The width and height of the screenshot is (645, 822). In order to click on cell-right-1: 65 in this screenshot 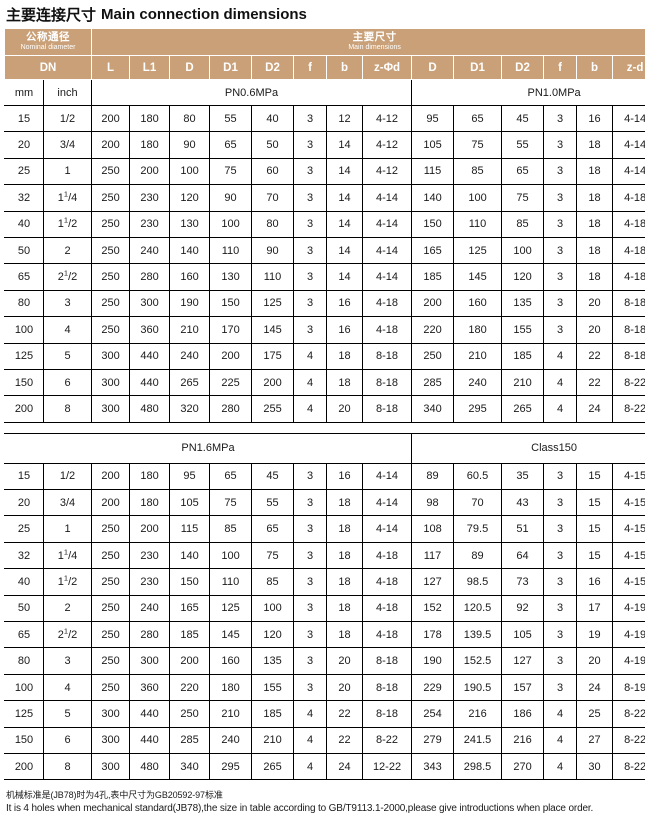, I will do `click(478, 118)`.